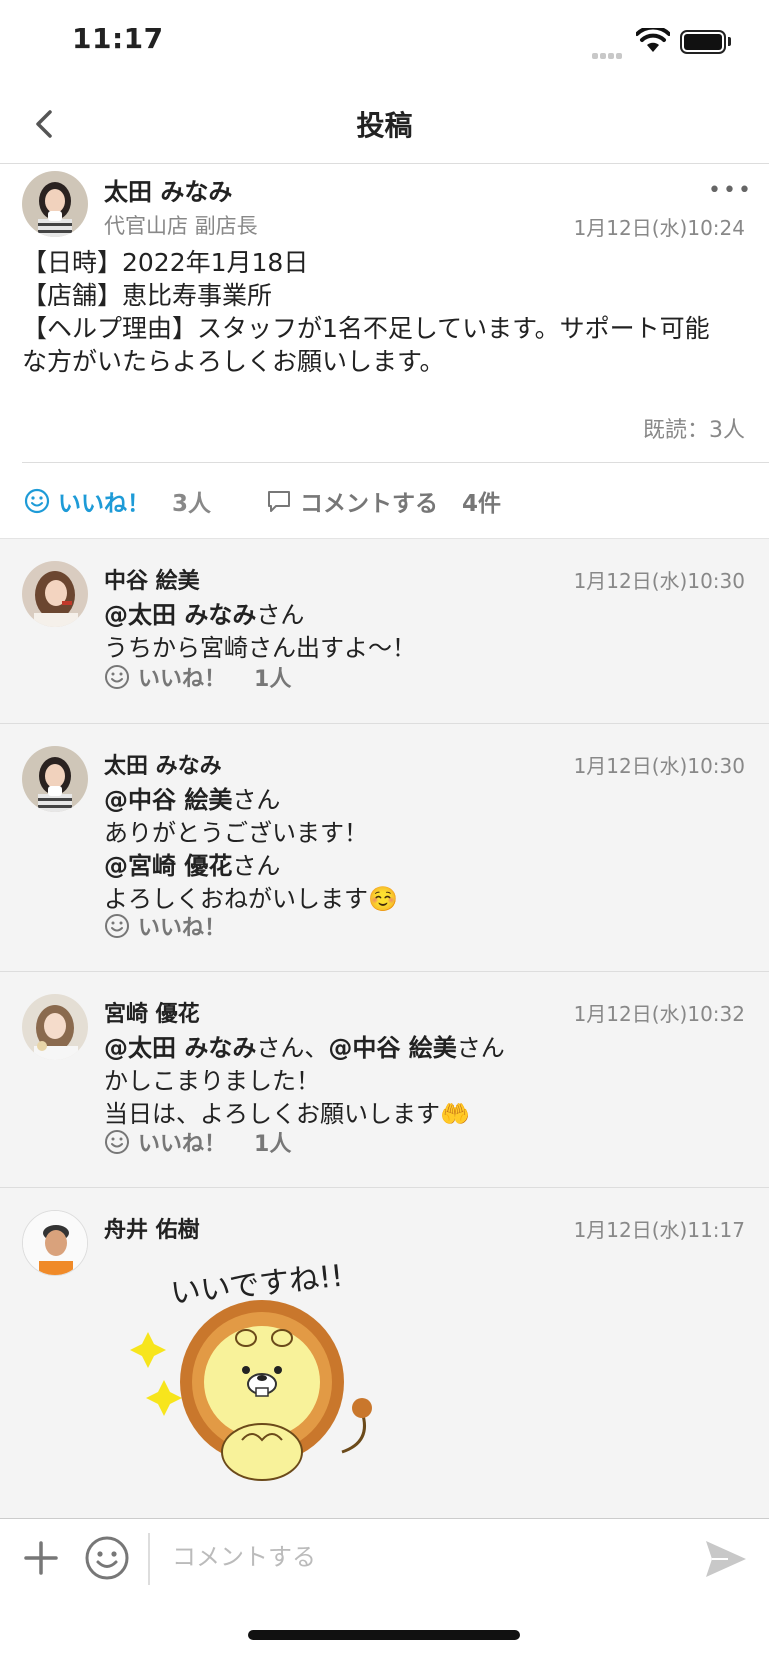  I want to click on nav-bar: 投稿, so click(384, 124).